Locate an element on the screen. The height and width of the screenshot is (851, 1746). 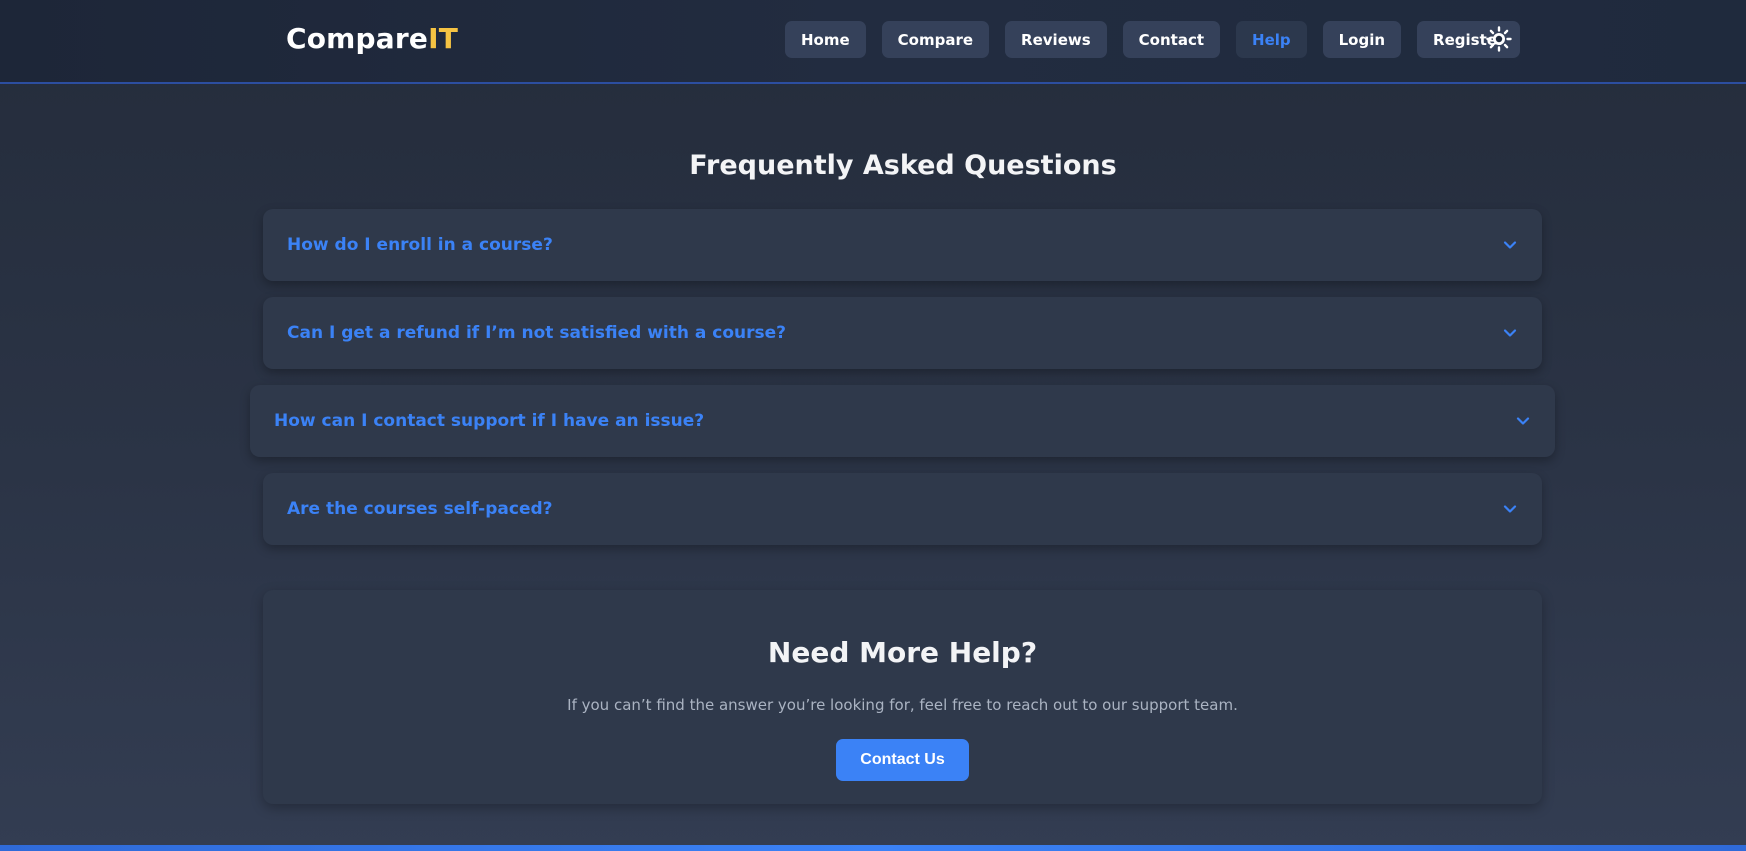
faq-item-enroll: How do I enroll in a course? is located at coordinates (902, 245).